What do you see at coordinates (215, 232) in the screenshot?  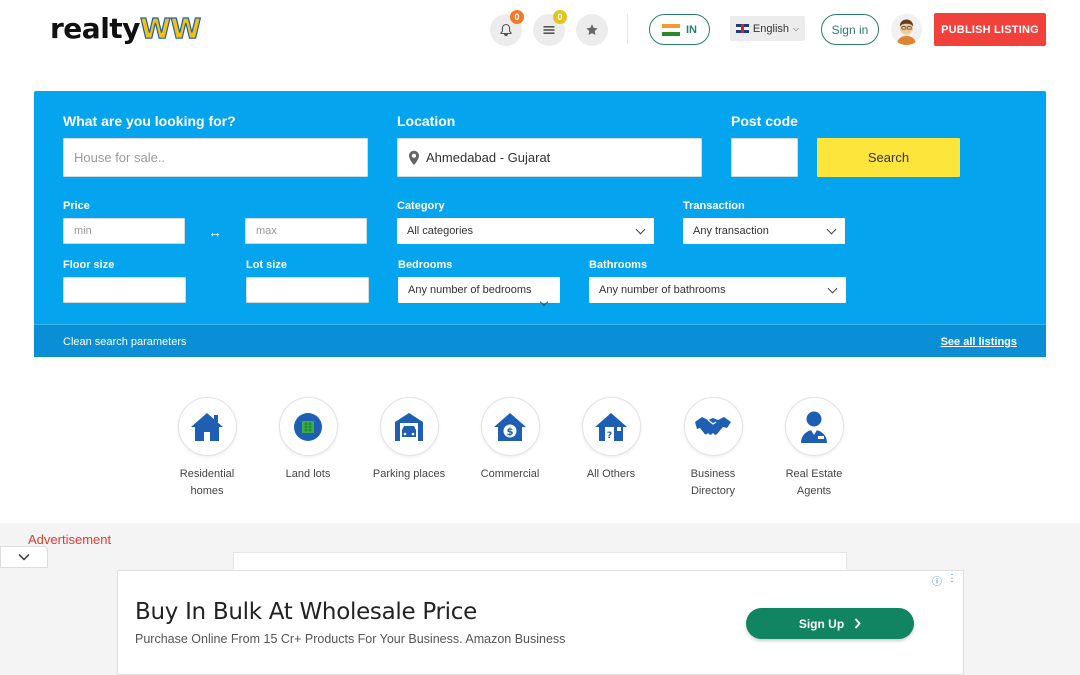 I see `range-arrow-icon: ↔` at bounding box center [215, 232].